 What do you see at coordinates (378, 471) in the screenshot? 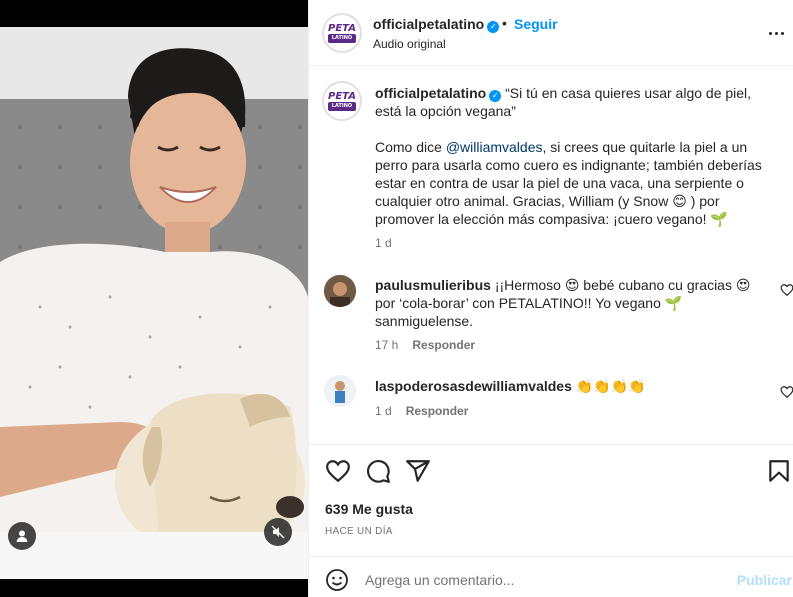
I see `comment-bubble-icon` at bounding box center [378, 471].